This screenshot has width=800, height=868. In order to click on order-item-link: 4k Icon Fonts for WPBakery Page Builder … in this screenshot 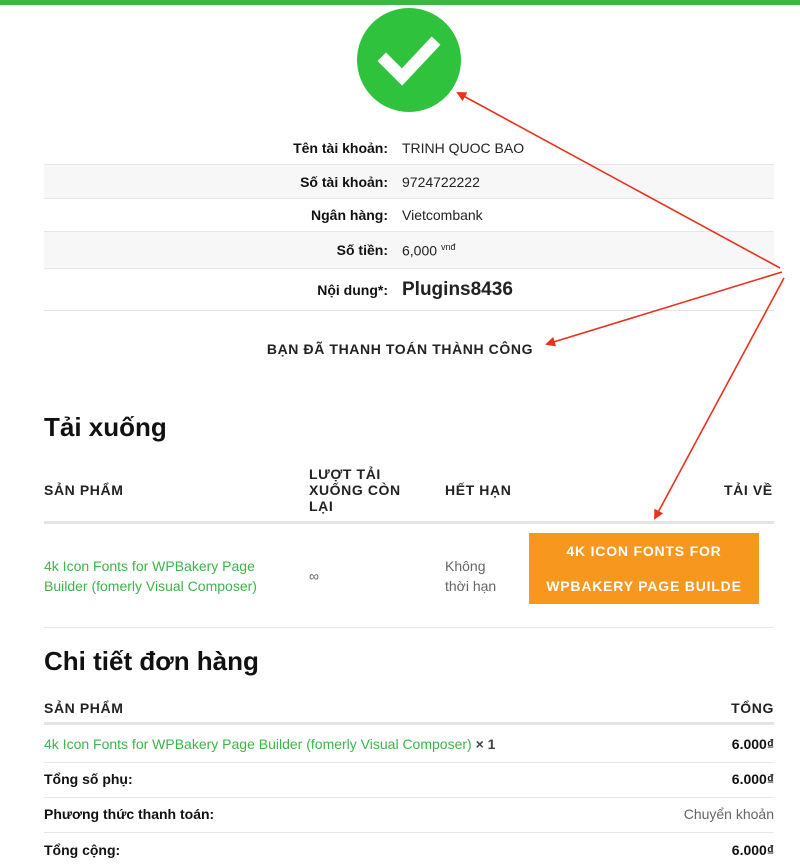, I will do `click(258, 744)`.